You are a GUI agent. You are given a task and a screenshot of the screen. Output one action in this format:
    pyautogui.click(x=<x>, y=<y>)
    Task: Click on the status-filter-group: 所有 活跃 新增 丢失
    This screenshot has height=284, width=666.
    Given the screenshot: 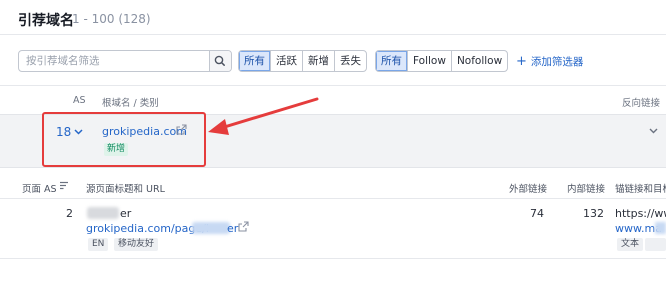 What is the action you would take?
    pyautogui.click(x=302, y=61)
    